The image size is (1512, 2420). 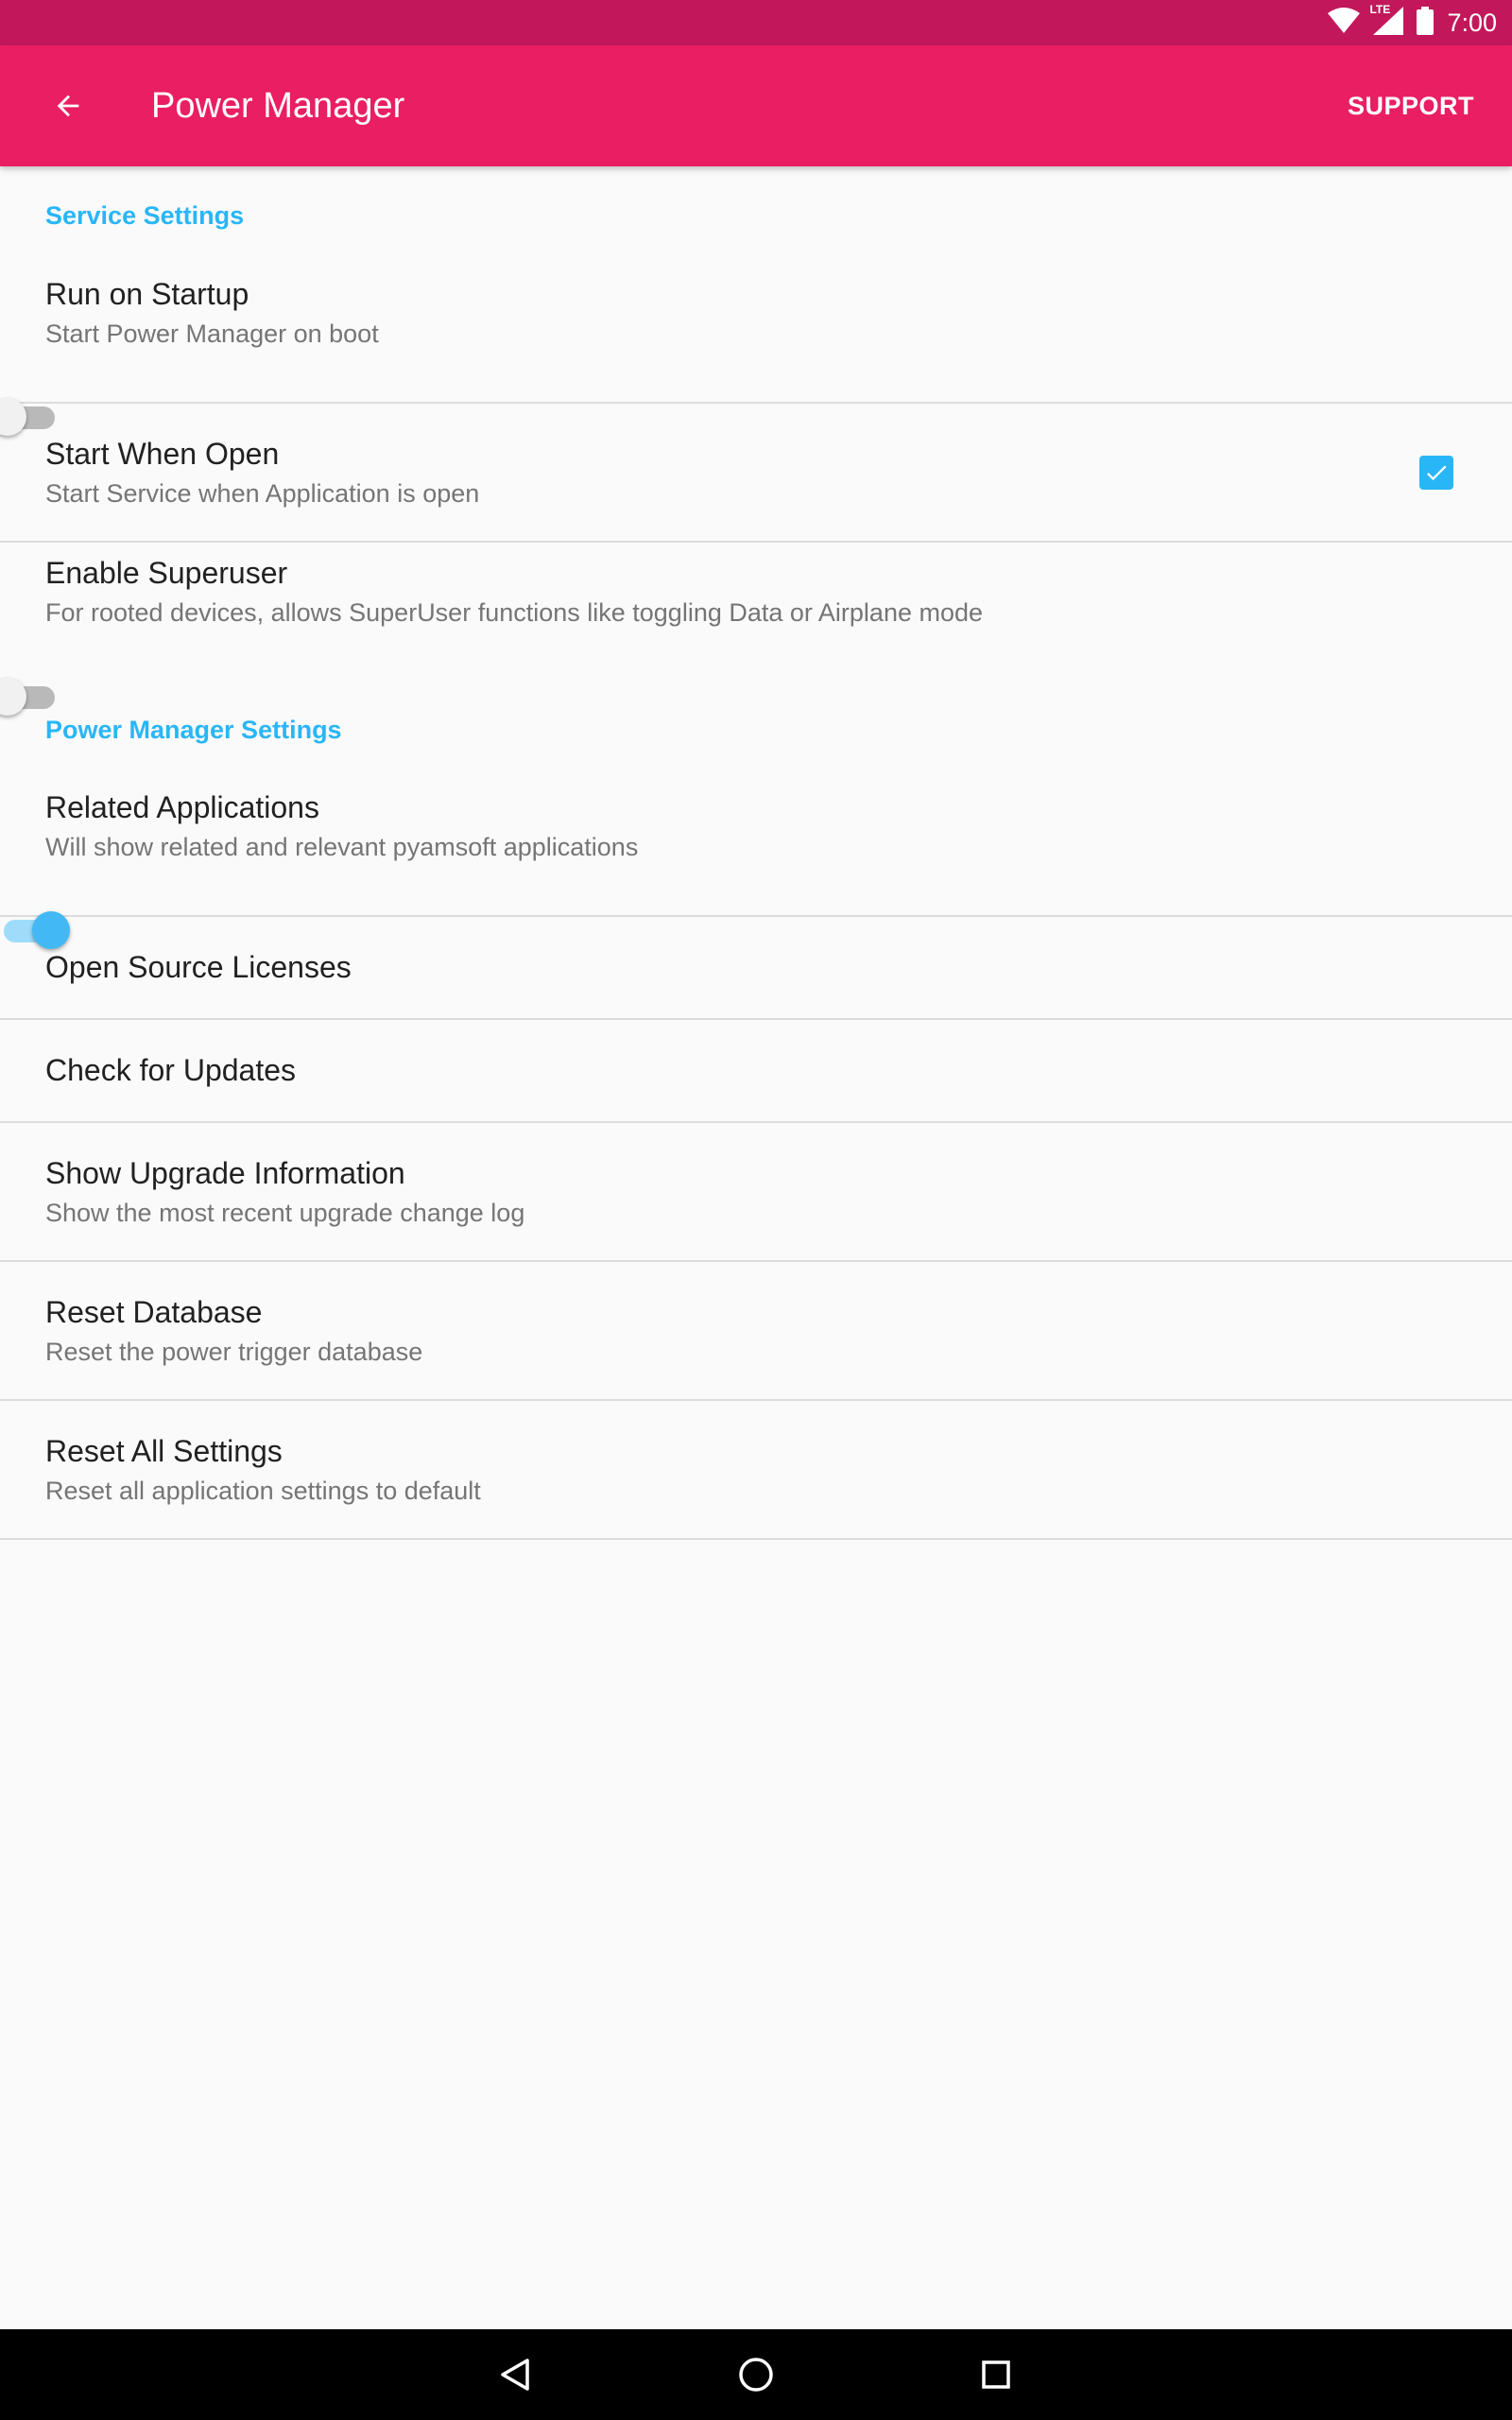 I want to click on setting-title: Show Upgrade Information, so click(x=225, y=1172).